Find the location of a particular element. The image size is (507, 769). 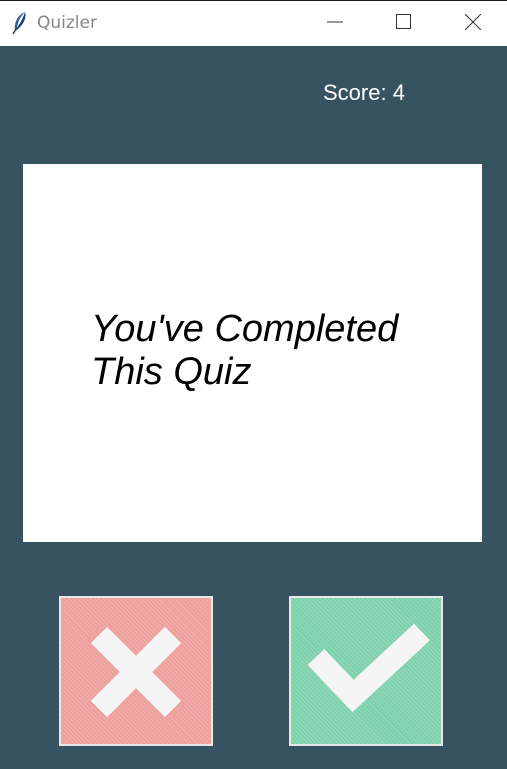

minimize-button is located at coordinates (334, 24).